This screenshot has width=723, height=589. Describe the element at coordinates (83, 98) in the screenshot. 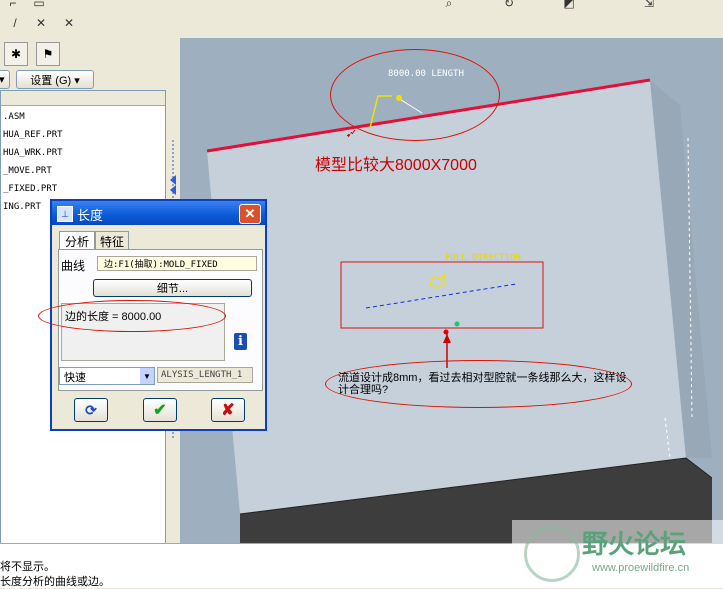

I see `tree-header` at that location.